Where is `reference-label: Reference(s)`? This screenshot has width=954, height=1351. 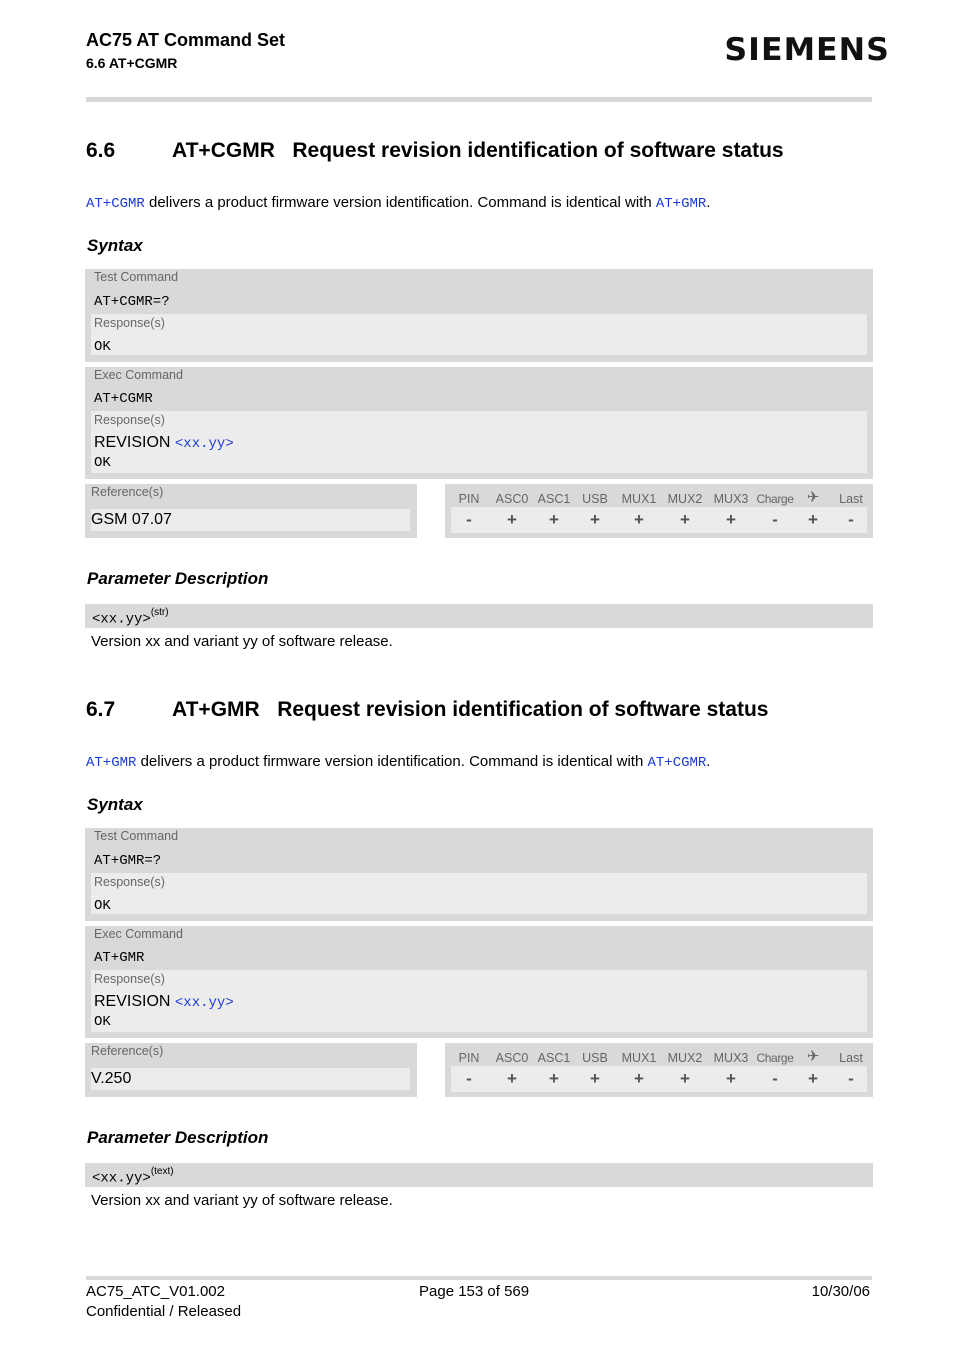
reference-label: Reference(s) is located at coordinates (127, 492).